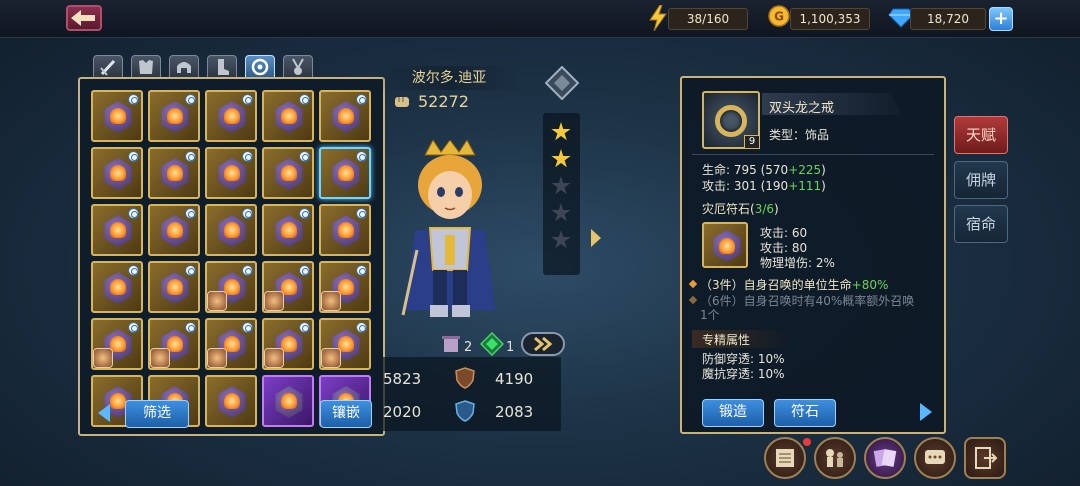 This screenshot has height=486, width=1080. Describe the element at coordinates (562, 83) in the screenshot. I see `hero-class-icon` at that location.